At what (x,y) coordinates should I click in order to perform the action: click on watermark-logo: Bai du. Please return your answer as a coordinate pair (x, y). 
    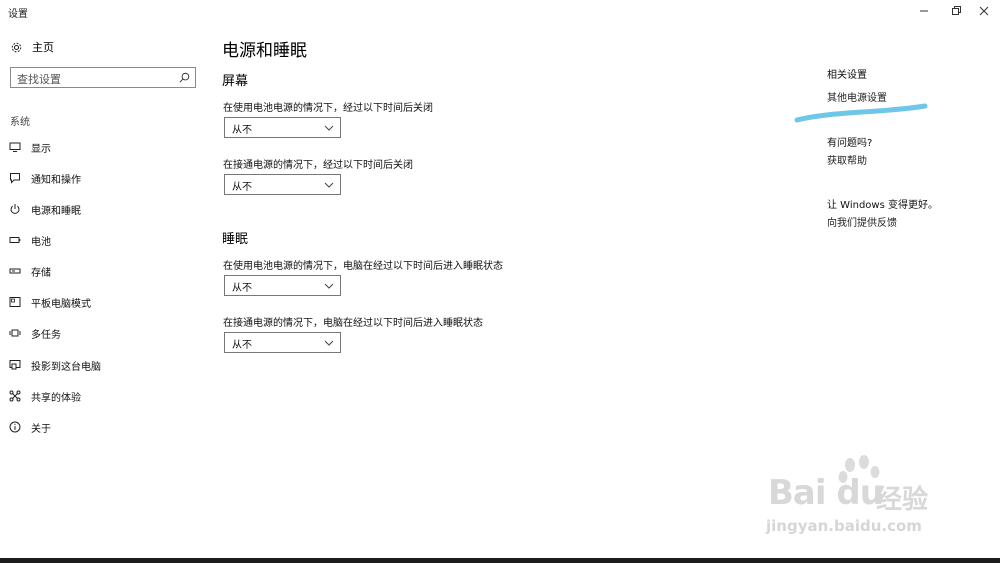
    Looking at the image, I should click on (826, 493).